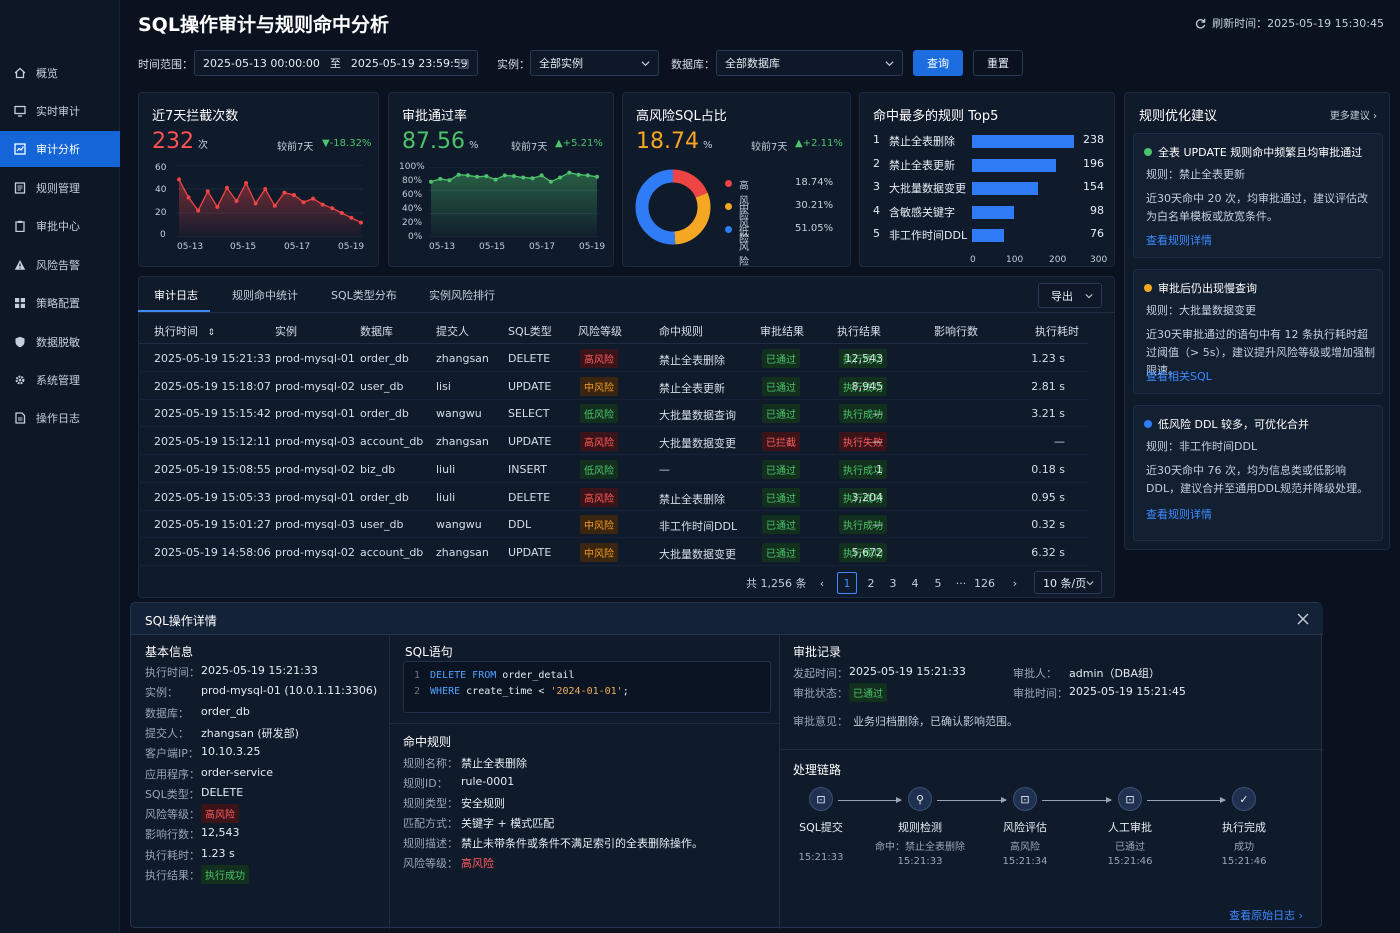 Image resolution: width=1400 pixels, height=933 pixels. I want to click on close-icon, so click(1303, 619).